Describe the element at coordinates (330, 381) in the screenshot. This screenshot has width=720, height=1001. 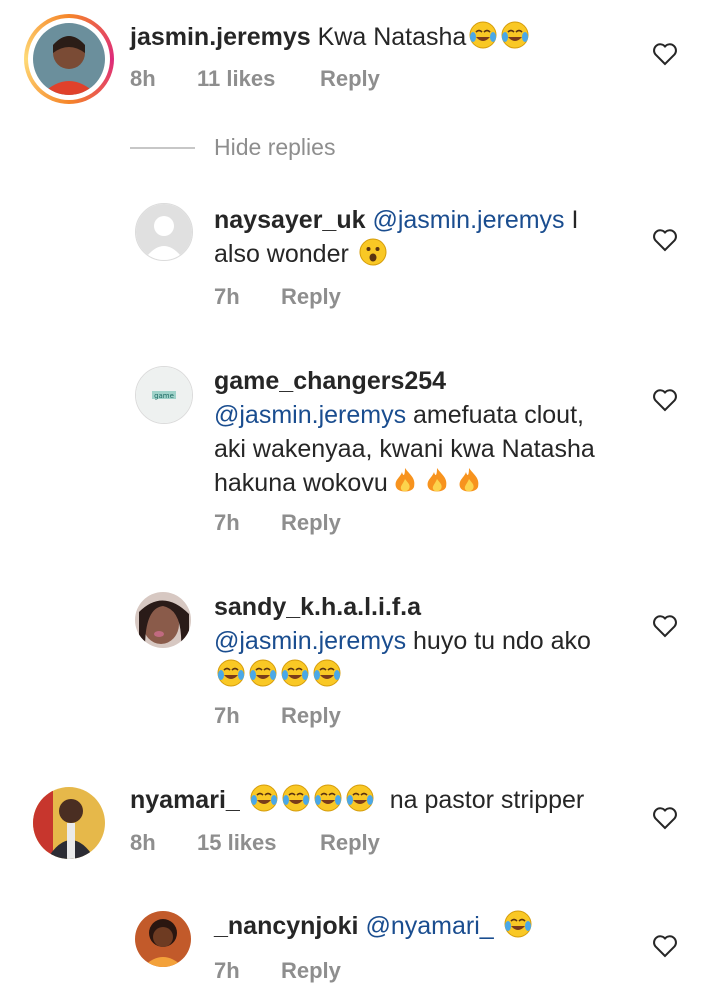
I see `username: game_changers254` at that location.